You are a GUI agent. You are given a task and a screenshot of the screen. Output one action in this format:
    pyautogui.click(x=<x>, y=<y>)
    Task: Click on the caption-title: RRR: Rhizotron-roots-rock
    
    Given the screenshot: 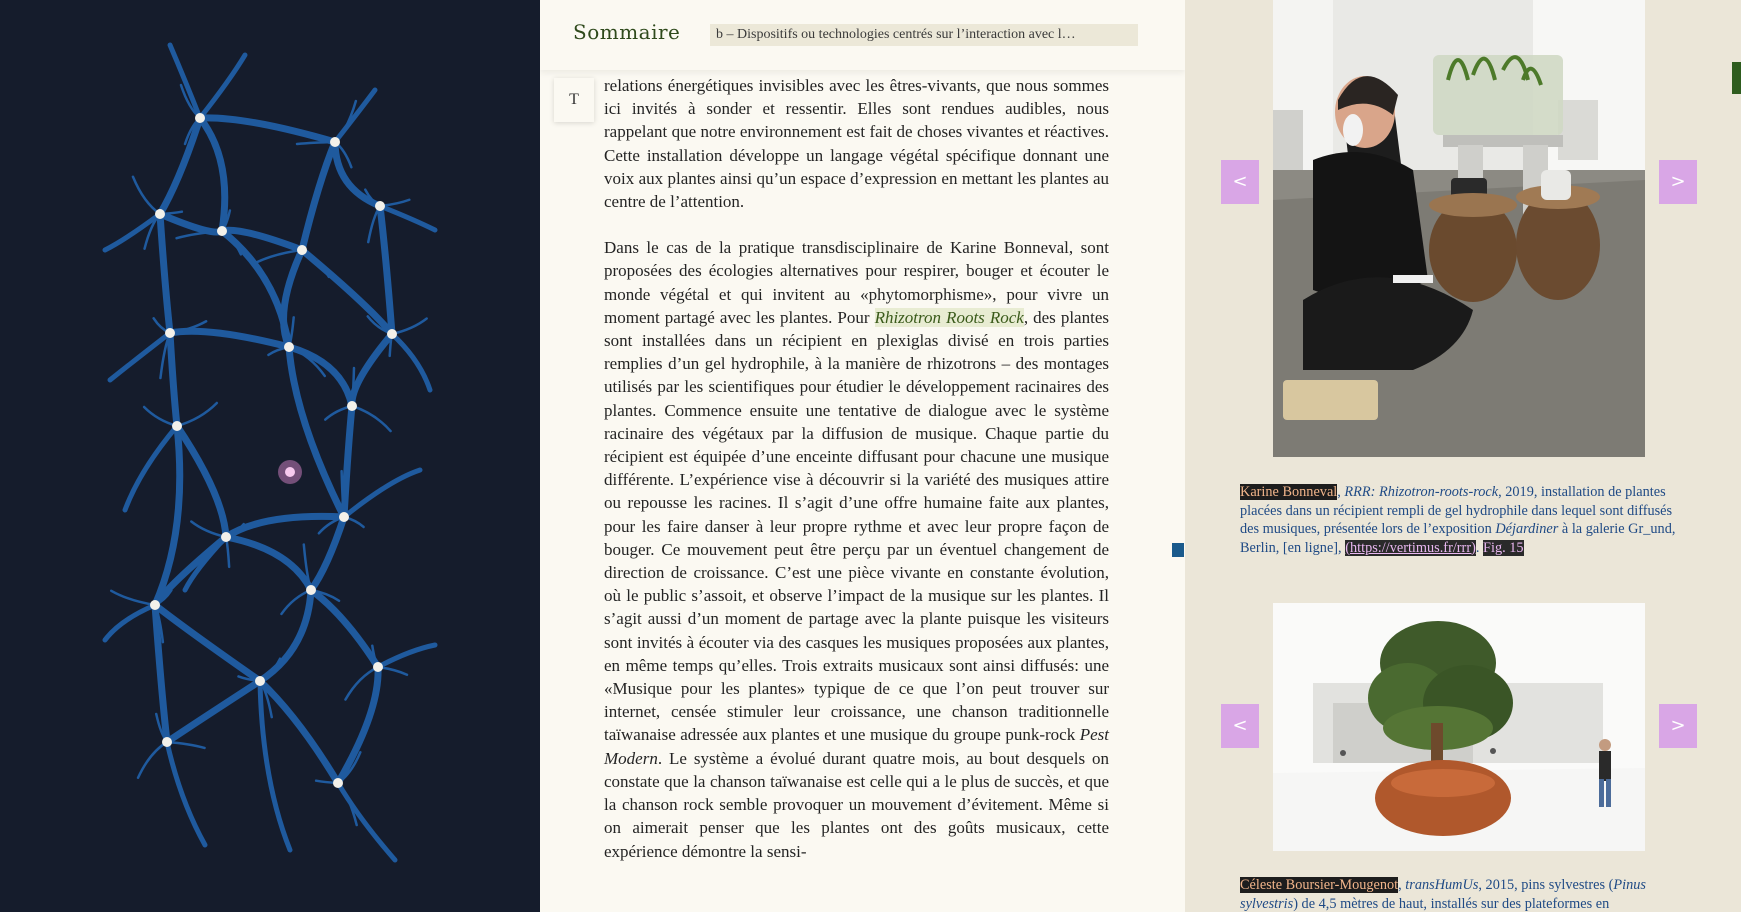 What is the action you would take?
    pyautogui.click(x=1421, y=492)
    